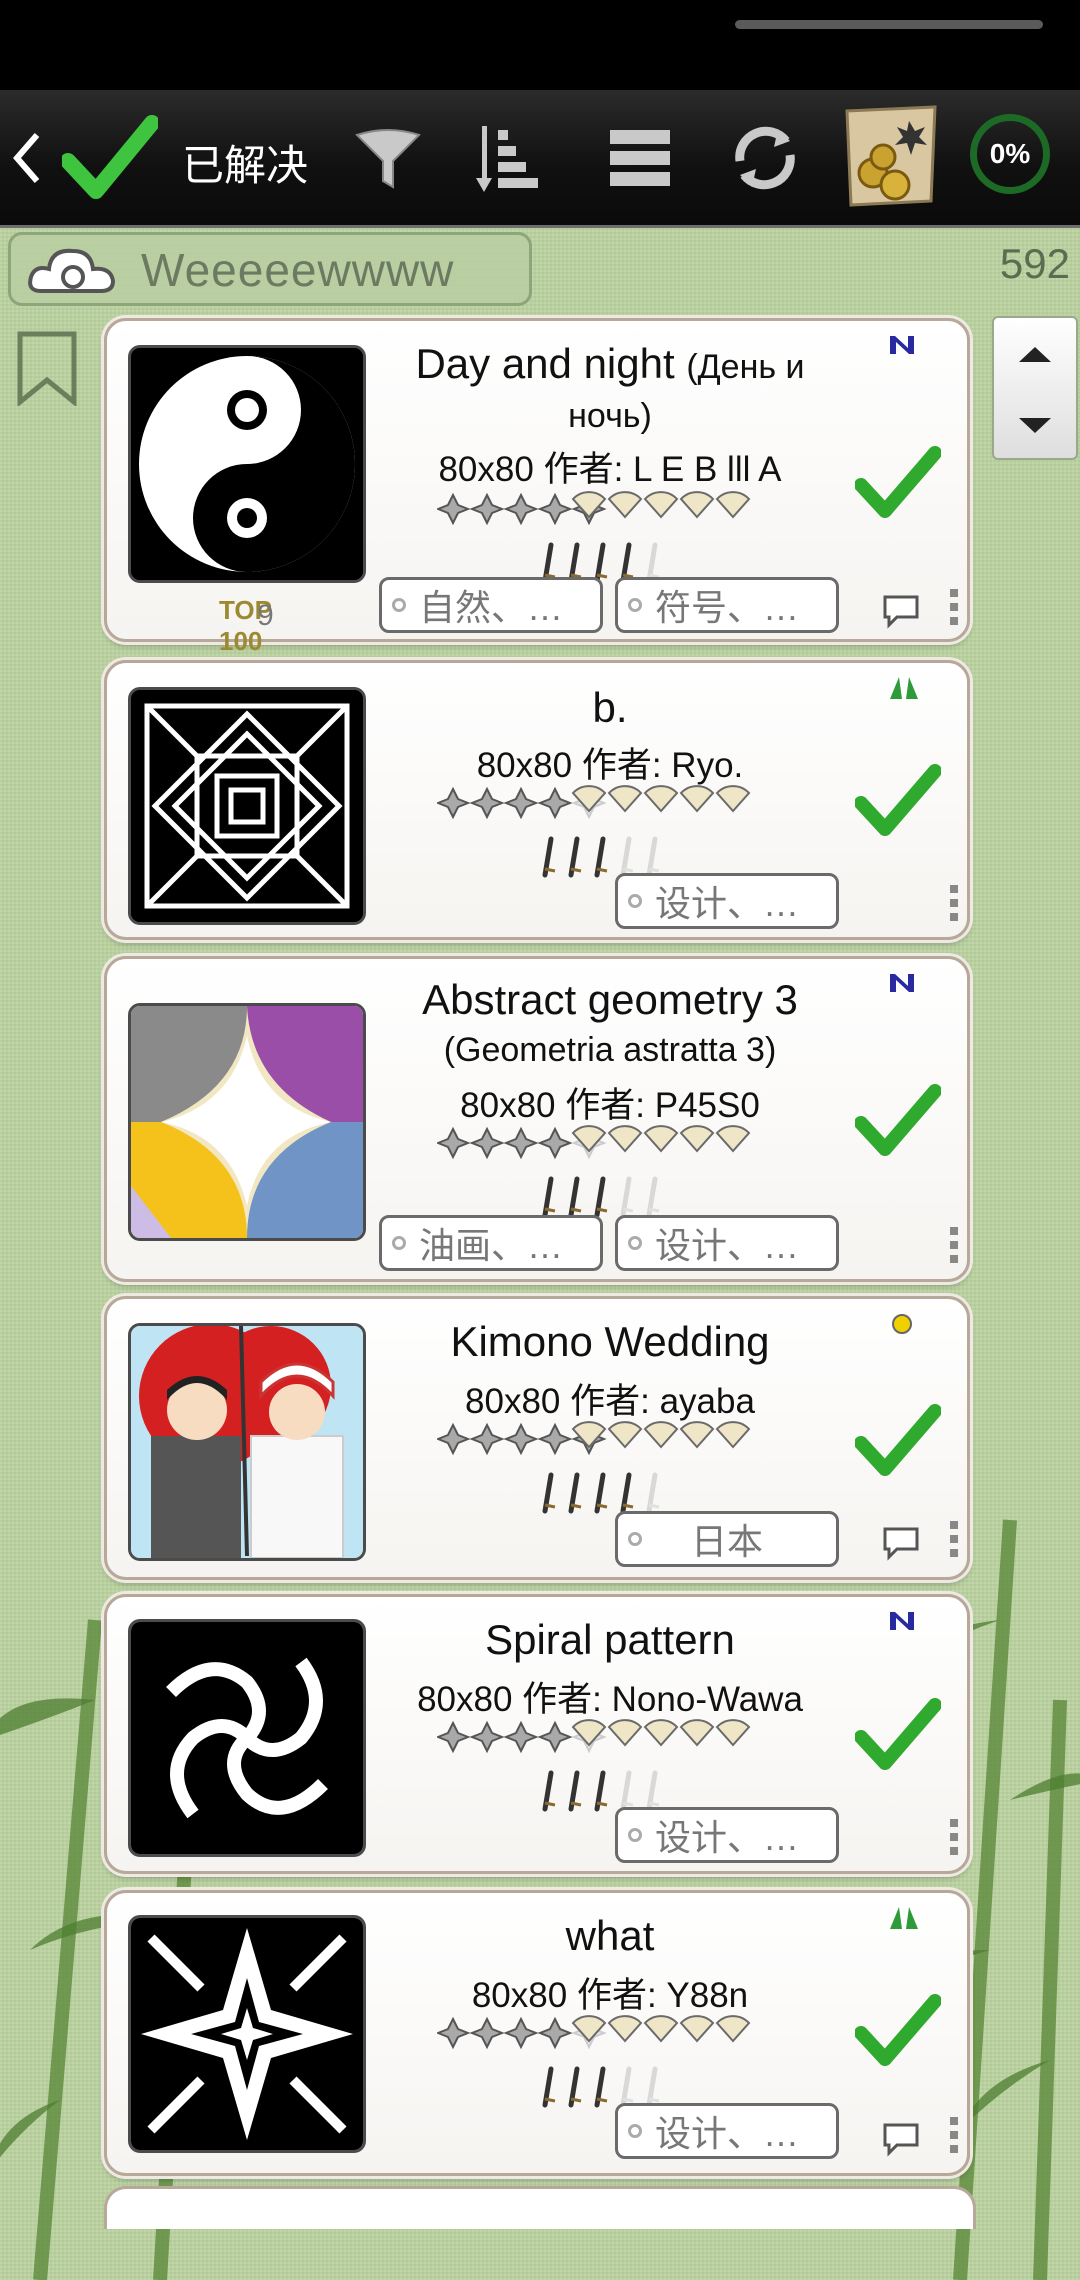 The width and height of the screenshot is (1080, 2280). Describe the element at coordinates (707, 469) in the screenshot. I see `puzzle-author: L E B lll A` at that location.